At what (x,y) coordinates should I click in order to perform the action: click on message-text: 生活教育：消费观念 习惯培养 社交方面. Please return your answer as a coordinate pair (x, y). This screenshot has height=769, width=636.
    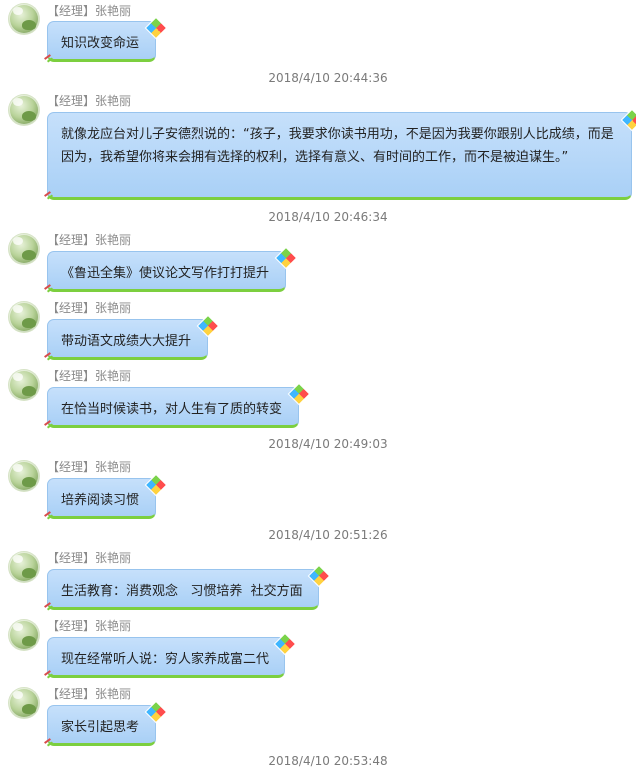
    Looking at the image, I should click on (182, 591).